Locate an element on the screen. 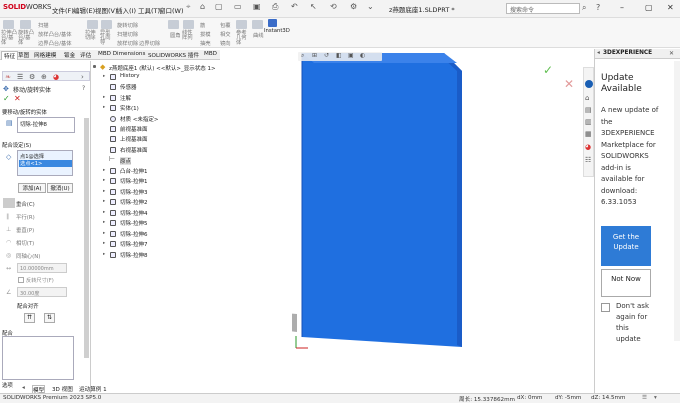 The image size is (680, 403). tree-item: 上视基准面 is located at coordinates (134, 139).